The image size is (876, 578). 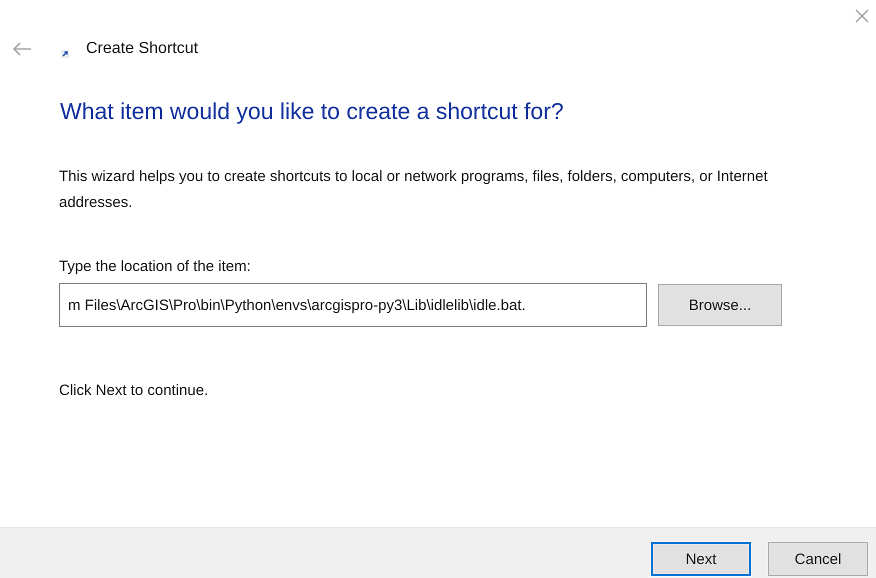 What do you see at coordinates (65, 54) in the screenshot?
I see `shortcut-icon` at bounding box center [65, 54].